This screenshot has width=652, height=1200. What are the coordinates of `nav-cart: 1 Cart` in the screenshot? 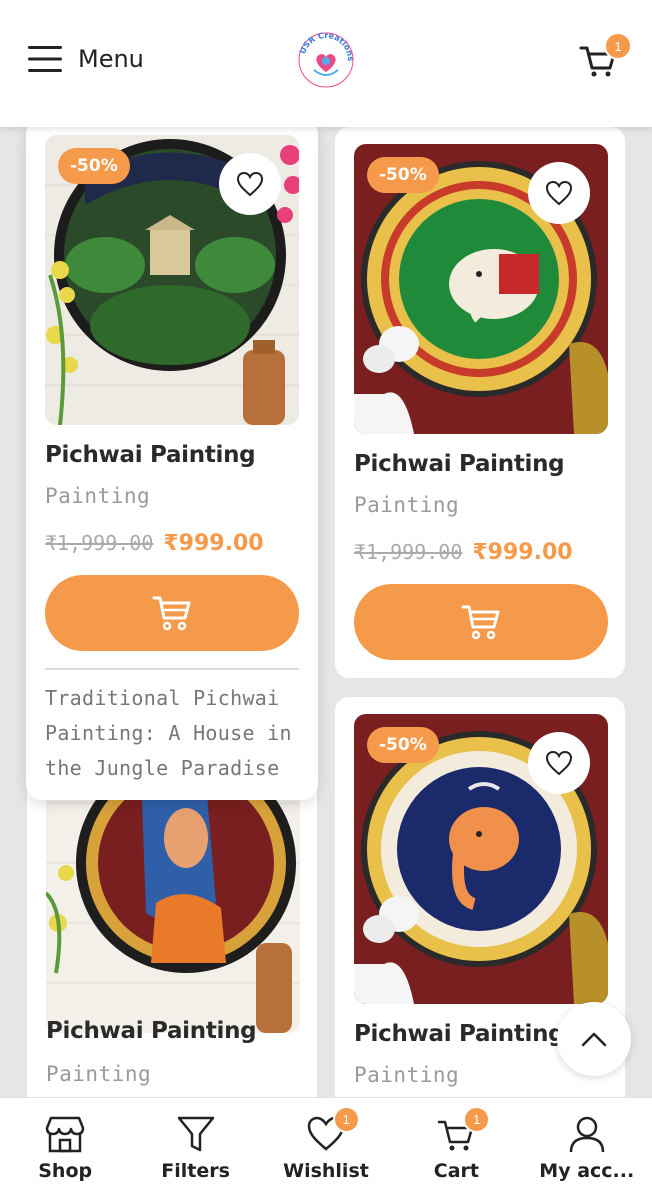 It's located at (456, 1149).